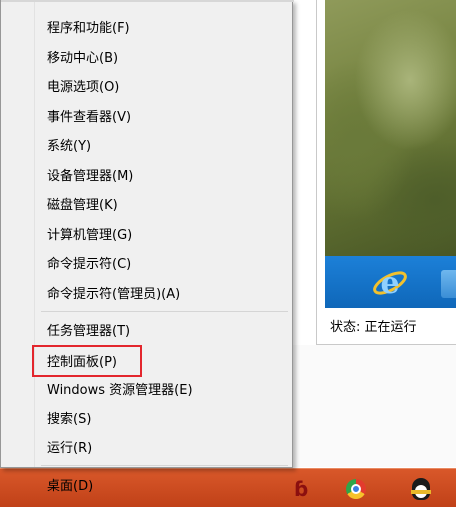 Image resolution: width=456 pixels, height=507 pixels. Describe the element at coordinates (164, 262) in the screenshot. I see `menu-item-command-prompt: 命令提示符(C)` at that location.